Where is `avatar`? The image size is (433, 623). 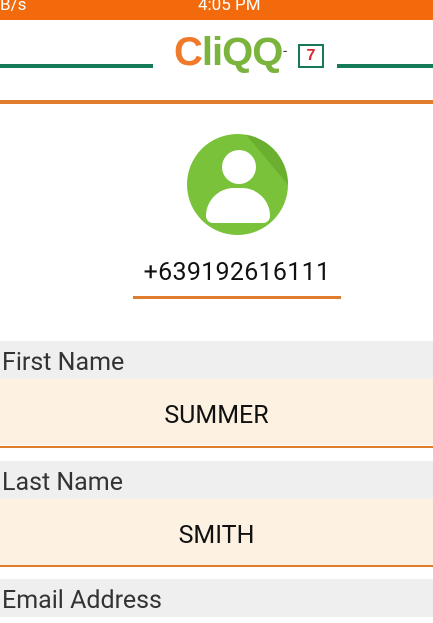 avatar is located at coordinates (237, 184).